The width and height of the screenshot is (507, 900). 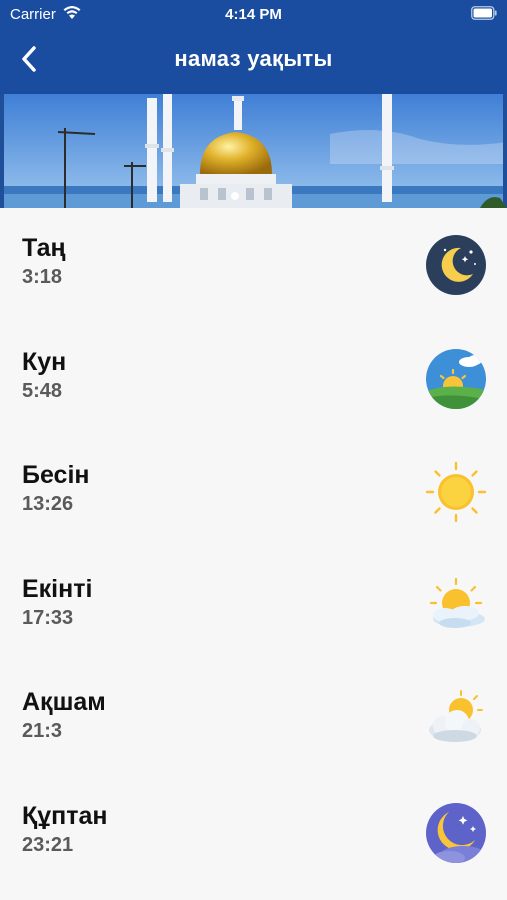 What do you see at coordinates (48, 617) in the screenshot?
I see `prayer-time: 17:33` at bounding box center [48, 617].